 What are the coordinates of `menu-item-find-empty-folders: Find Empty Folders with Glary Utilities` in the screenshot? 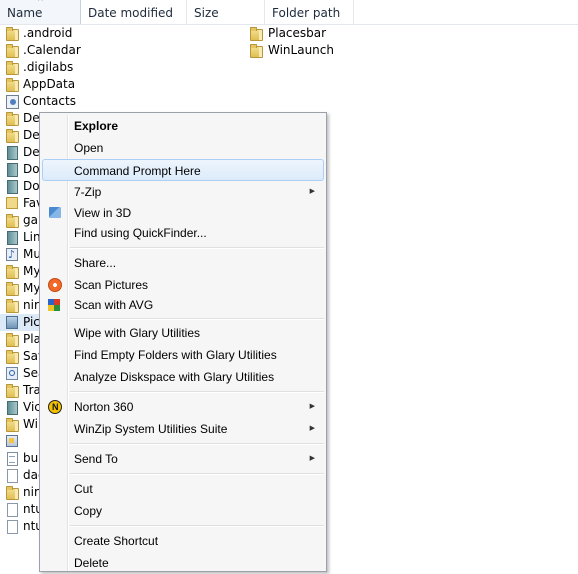 It's located at (183, 355).